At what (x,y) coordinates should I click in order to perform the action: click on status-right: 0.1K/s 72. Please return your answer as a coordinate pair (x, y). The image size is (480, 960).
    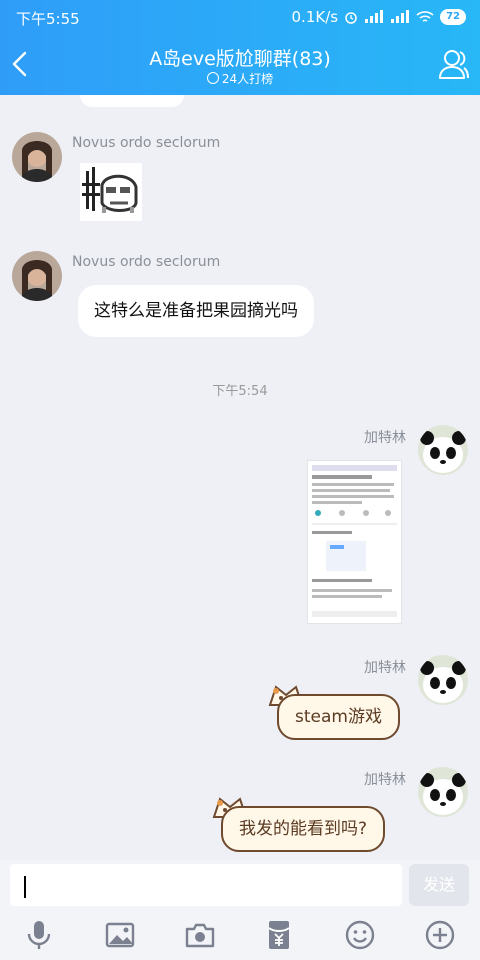
    Looking at the image, I should click on (379, 17).